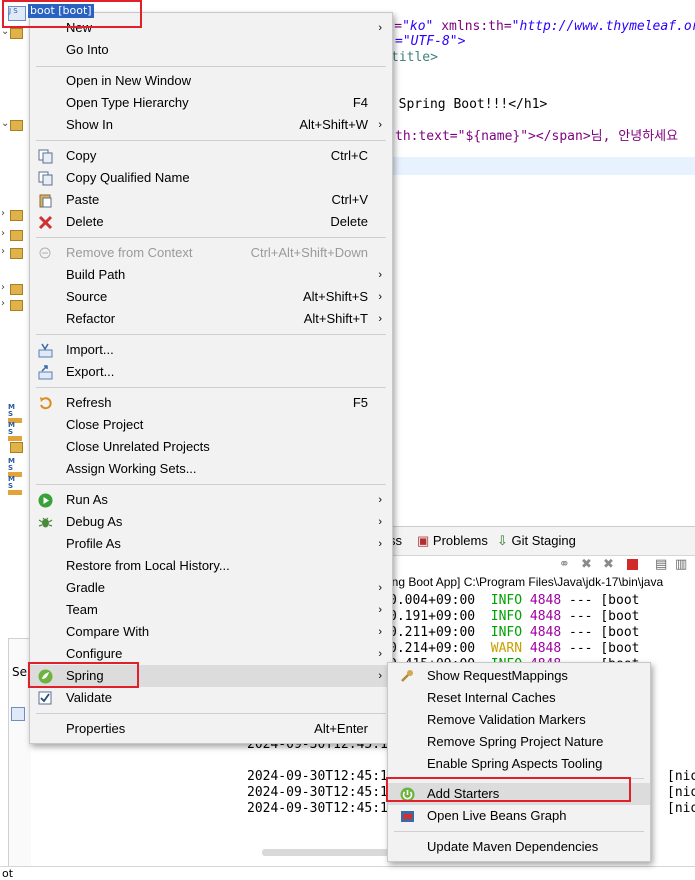  What do you see at coordinates (211, 403) in the screenshot?
I see `menu-item-refresh: Refresh F5` at bounding box center [211, 403].